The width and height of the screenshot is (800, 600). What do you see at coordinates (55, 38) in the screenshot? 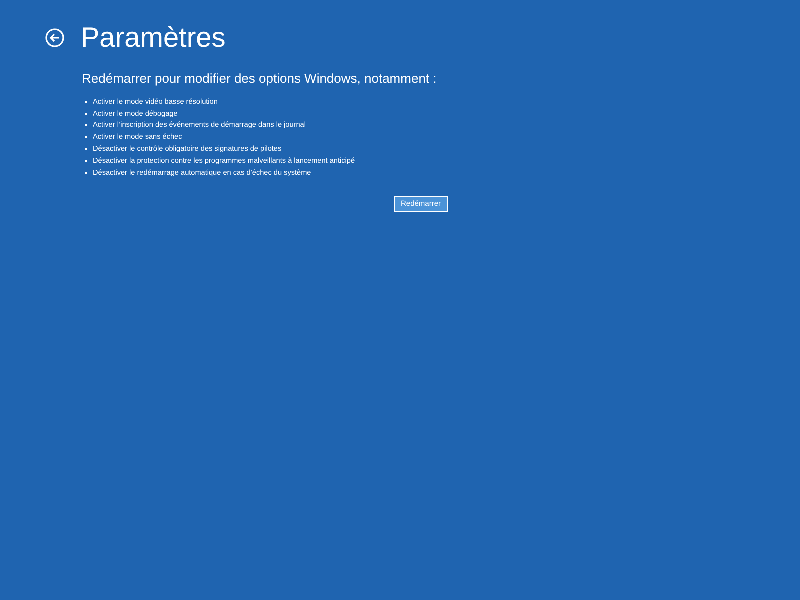
I see `back-button` at bounding box center [55, 38].